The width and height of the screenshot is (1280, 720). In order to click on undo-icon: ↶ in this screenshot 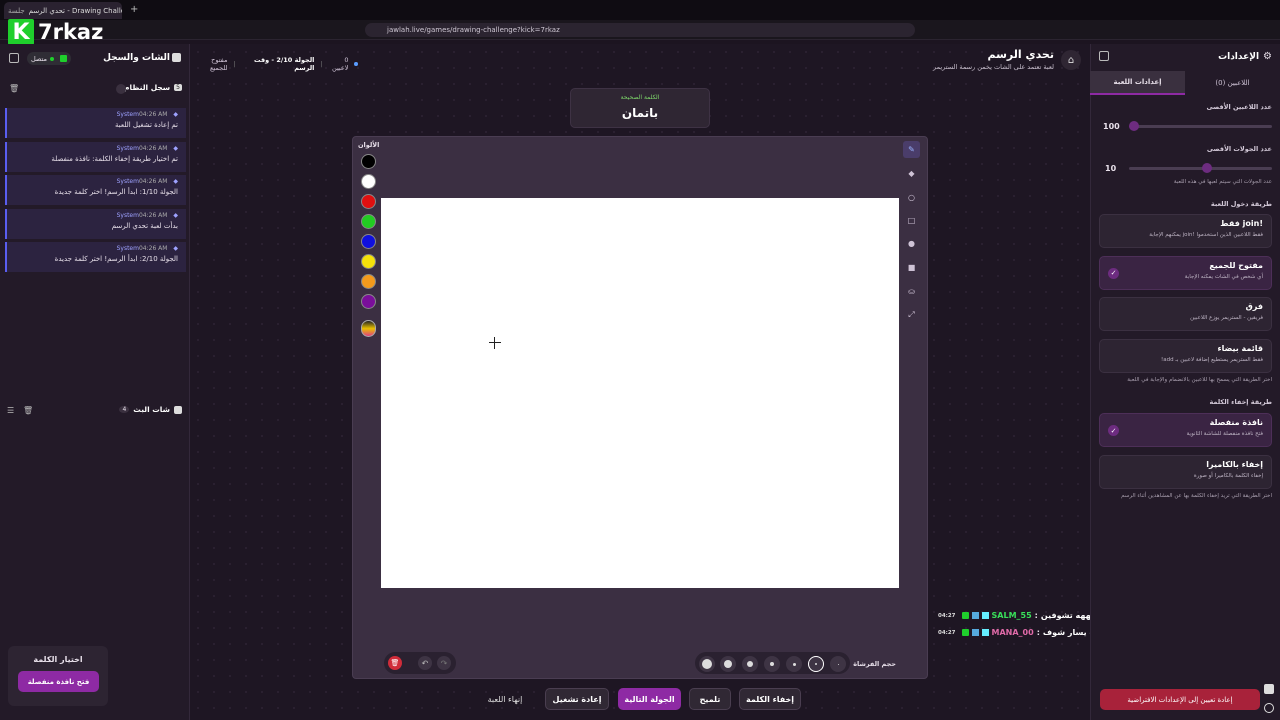, I will do `click(425, 663)`.